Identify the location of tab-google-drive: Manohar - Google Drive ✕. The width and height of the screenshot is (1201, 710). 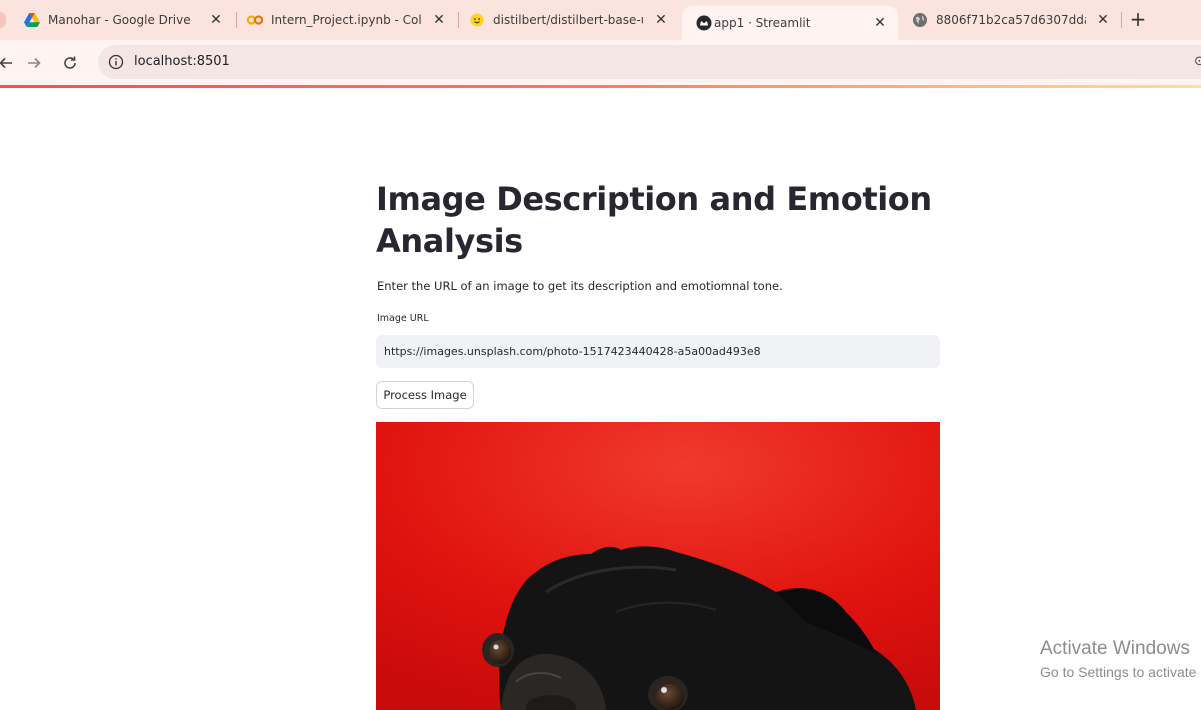
(121, 20).